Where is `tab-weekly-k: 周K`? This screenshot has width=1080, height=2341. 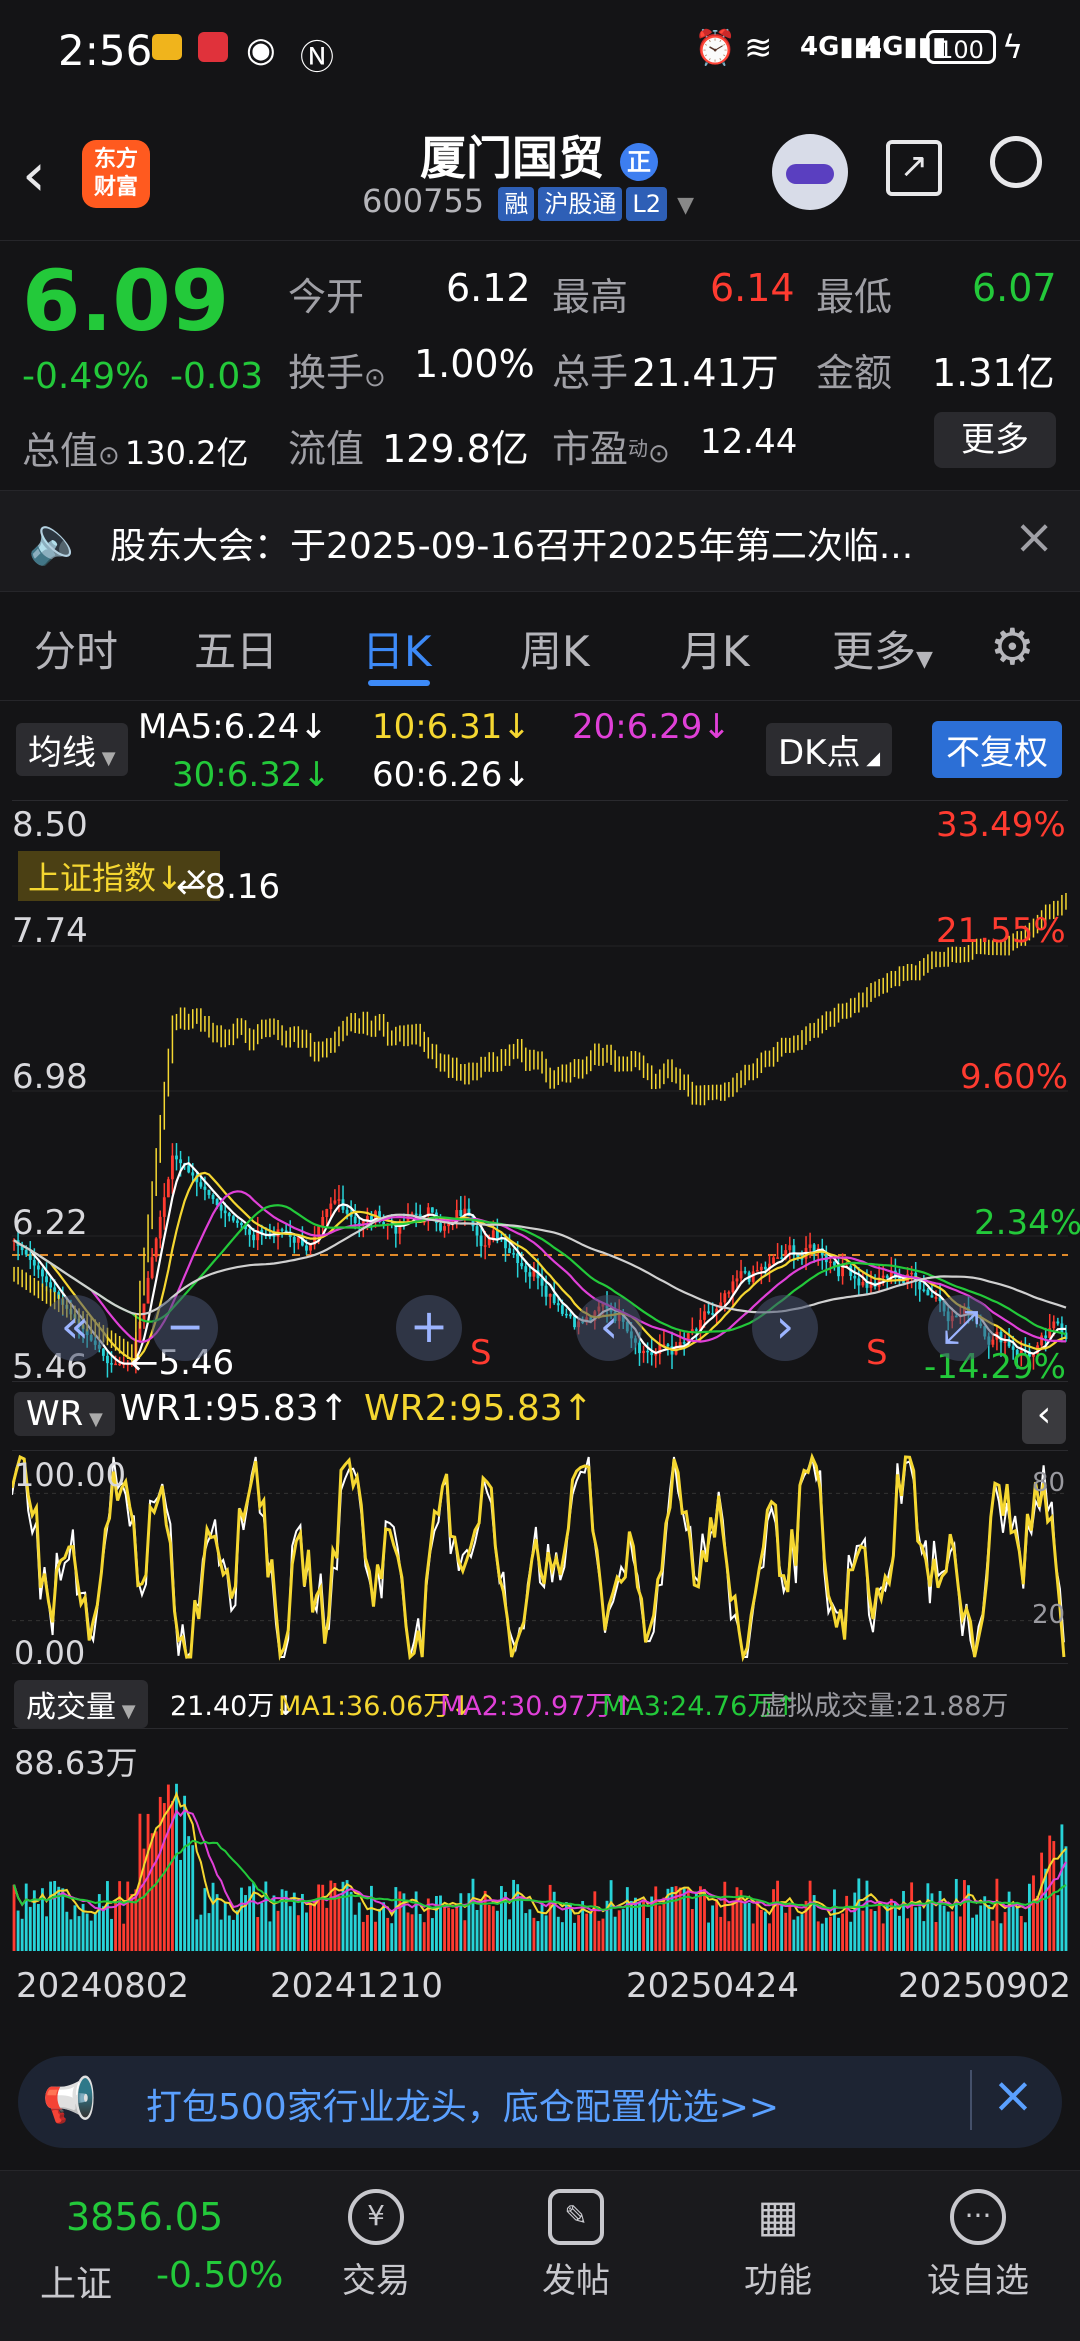 tab-weekly-k: 周K is located at coordinates (555, 648).